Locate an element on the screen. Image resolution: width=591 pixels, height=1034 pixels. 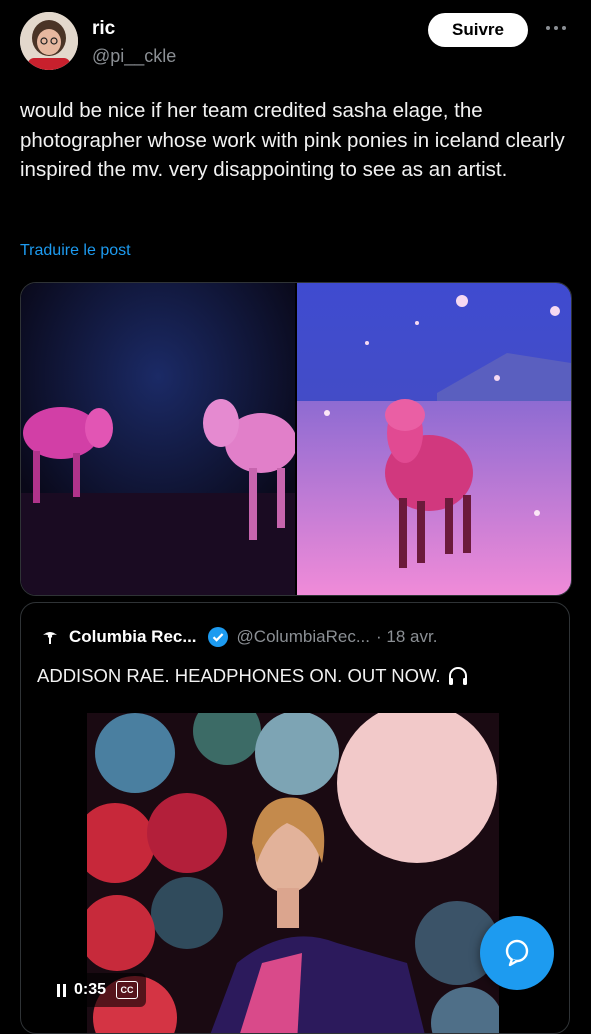
post-header: ric @pi__ckle Suivre is located at coordinates (295, 40).